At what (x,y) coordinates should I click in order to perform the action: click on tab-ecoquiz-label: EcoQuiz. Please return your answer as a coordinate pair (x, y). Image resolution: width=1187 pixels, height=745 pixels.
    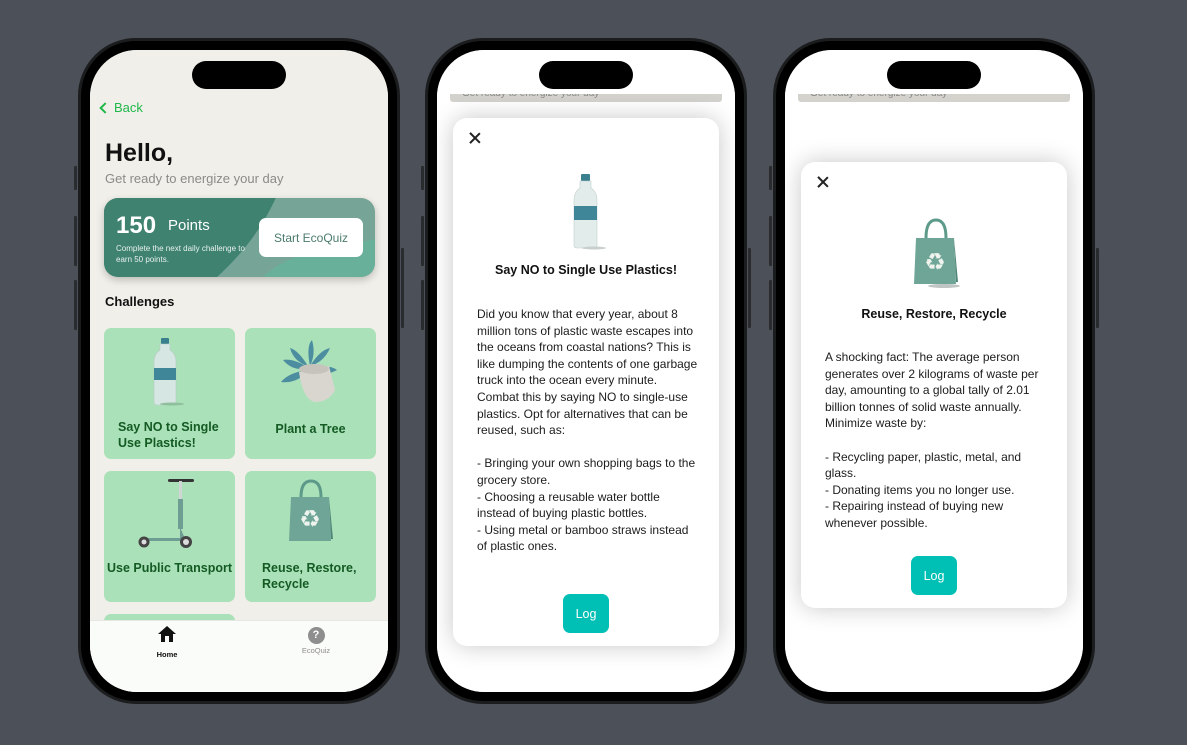
    Looking at the image, I should click on (316, 650).